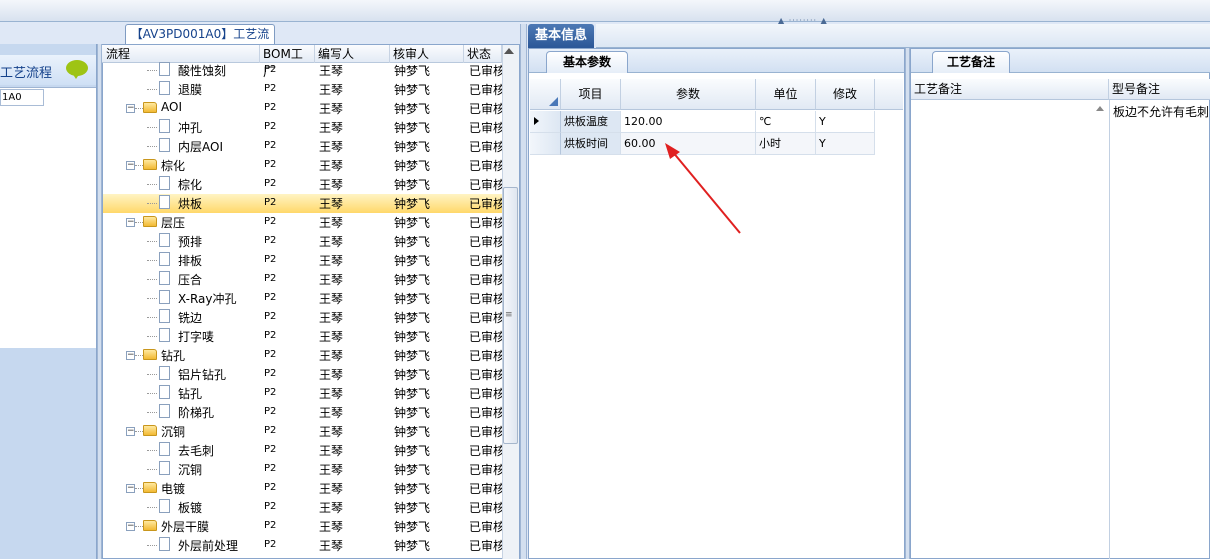 This screenshot has width=1210, height=559. Describe the element at coordinates (164, 411) in the screenshot. I see `document-icon` at that location.